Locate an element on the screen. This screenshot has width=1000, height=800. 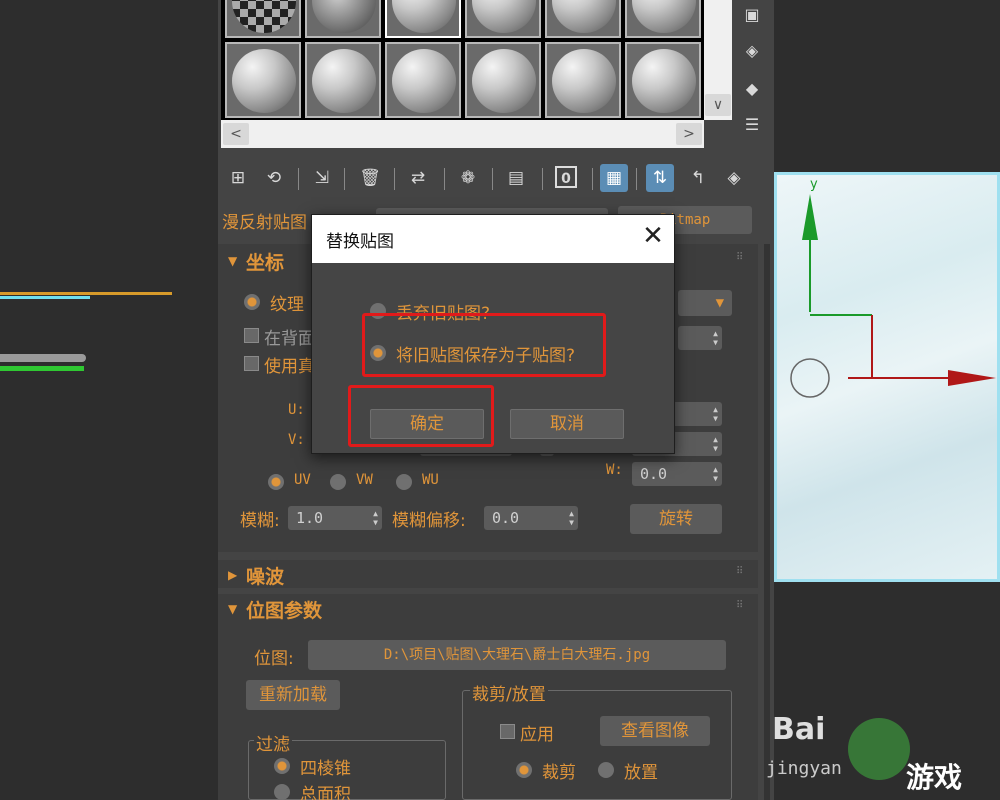
slots-hscrollbar: < > is located at coordinates (462, 134).